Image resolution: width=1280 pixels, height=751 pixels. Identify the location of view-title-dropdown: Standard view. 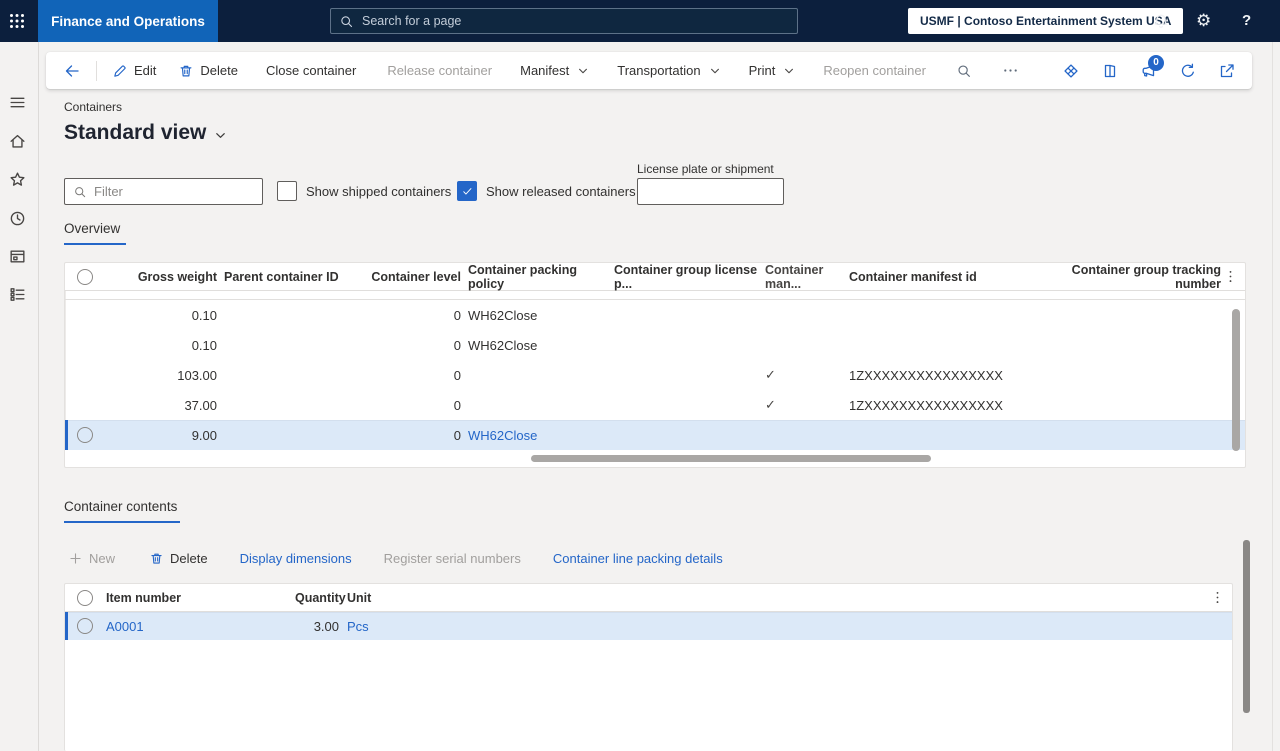
(145, 133).